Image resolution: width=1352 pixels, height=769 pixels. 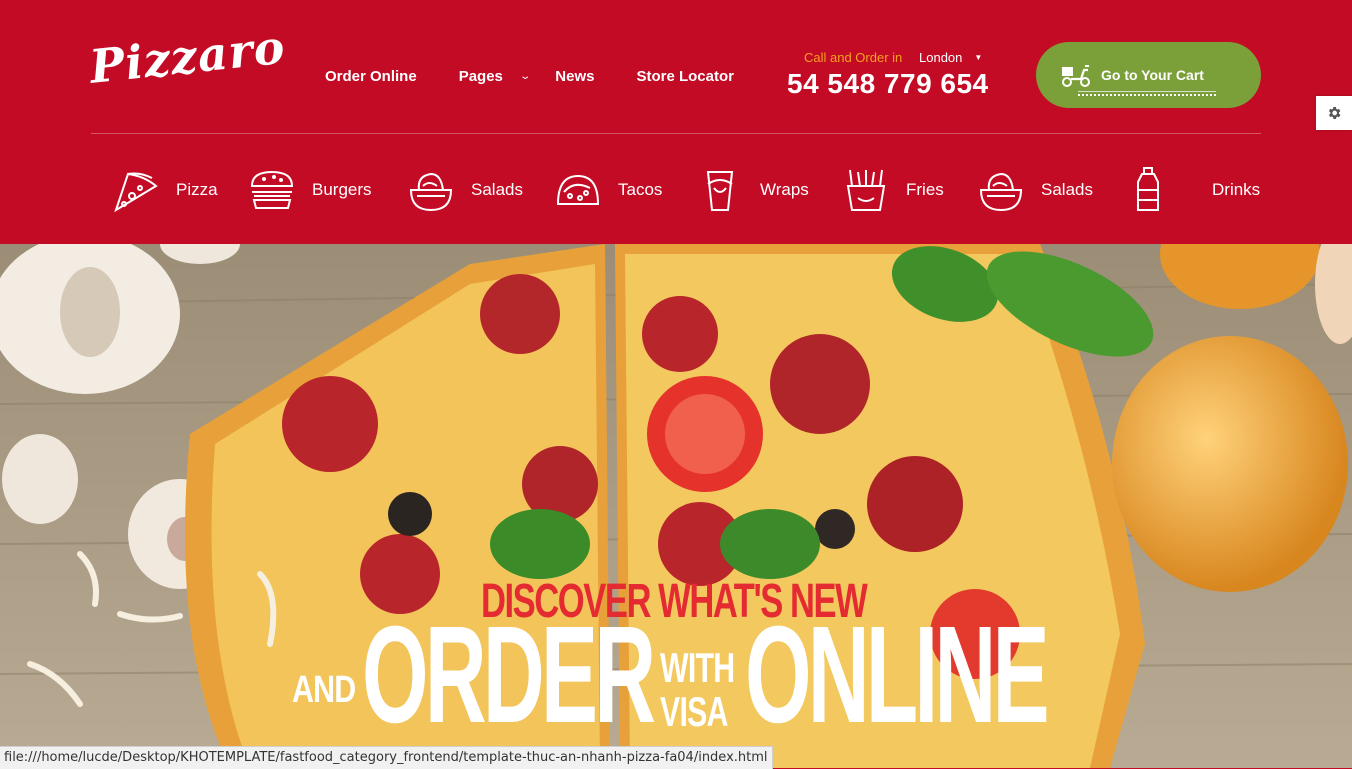 What do you see at coordinates (925, 189) in the screenshot?
I see `category-fries-label: Fries` at bounding box center [925, 189].